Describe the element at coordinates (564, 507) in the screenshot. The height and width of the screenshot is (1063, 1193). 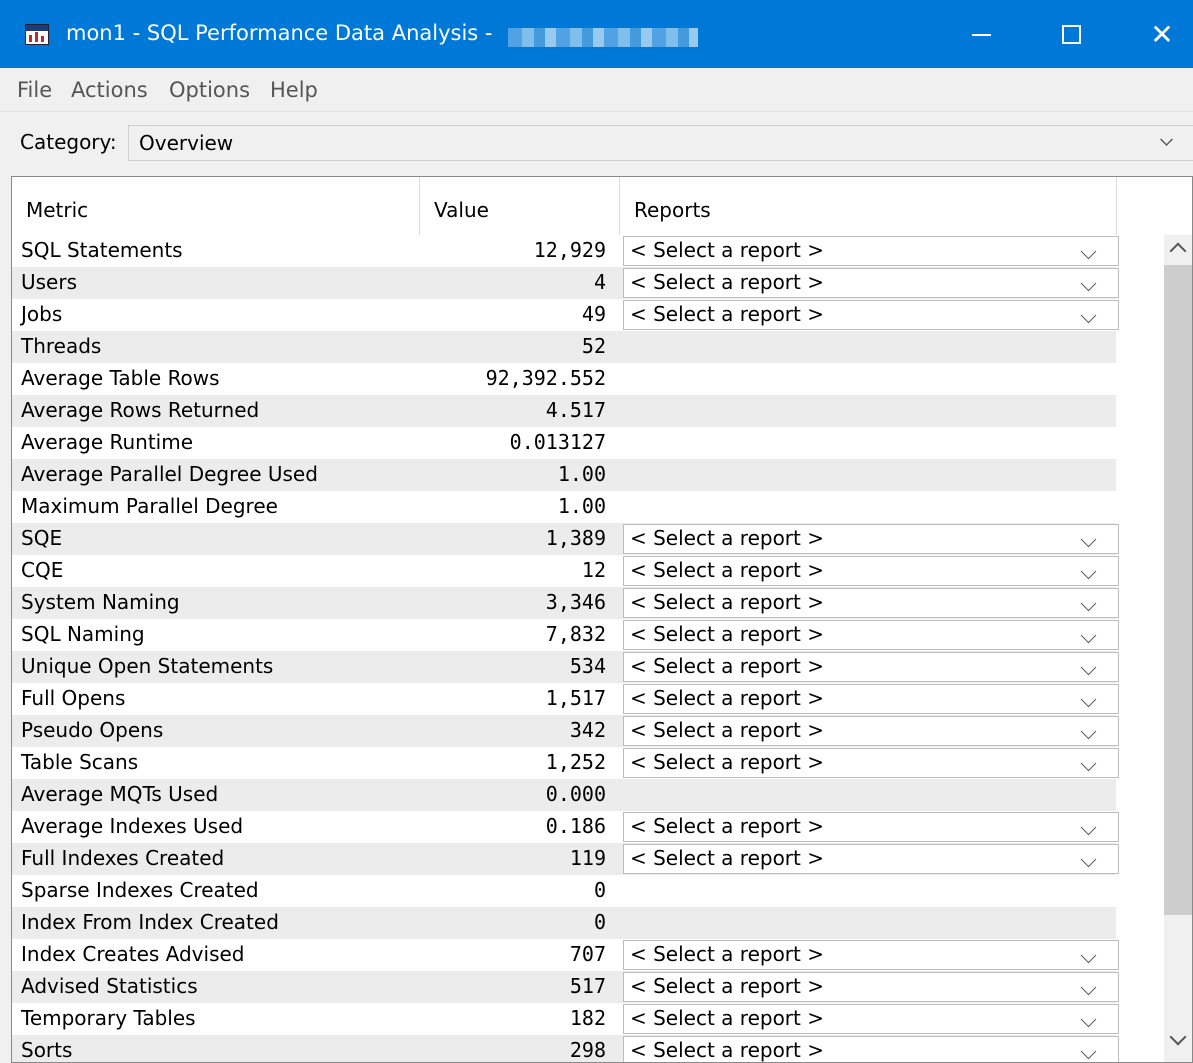
I see `table-row: Maximum Parallel Degree 1.00` at that location.